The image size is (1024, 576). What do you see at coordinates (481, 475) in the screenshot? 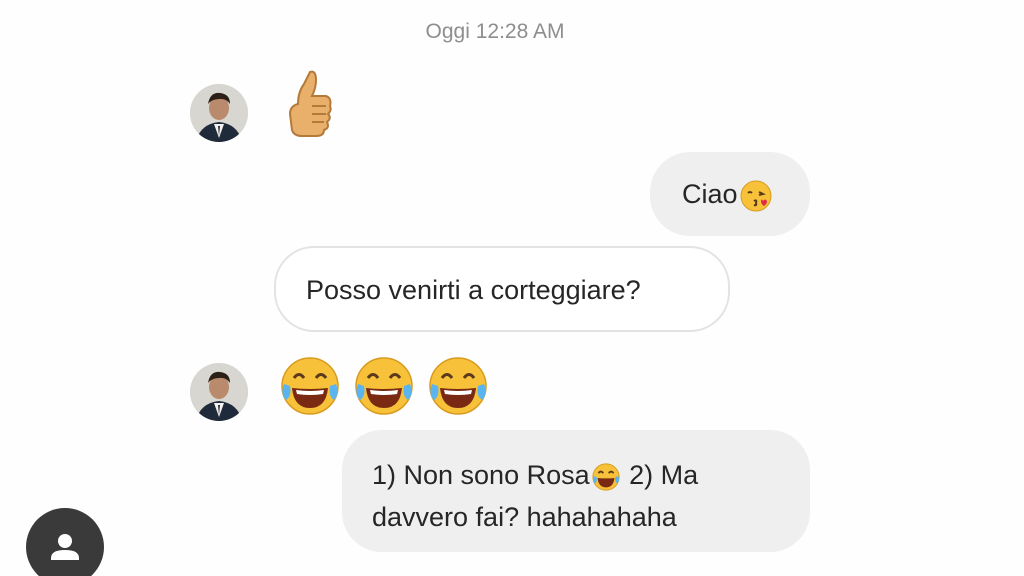
I see `message-text: 1) Non sono Rosa` at bounding box center [481, 475].